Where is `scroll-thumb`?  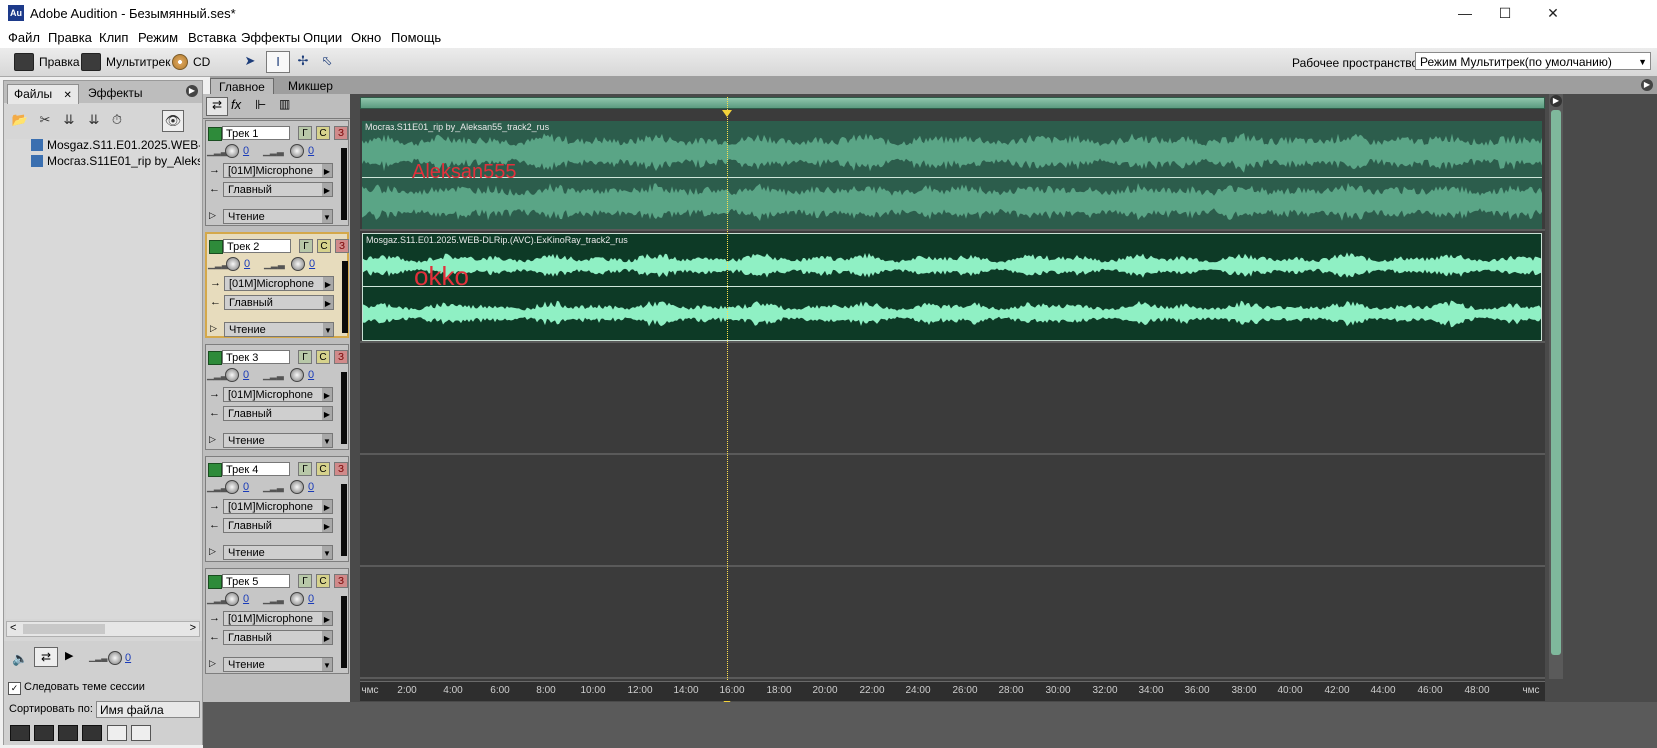 scroll-thumb is located at coordinates (64, 629).